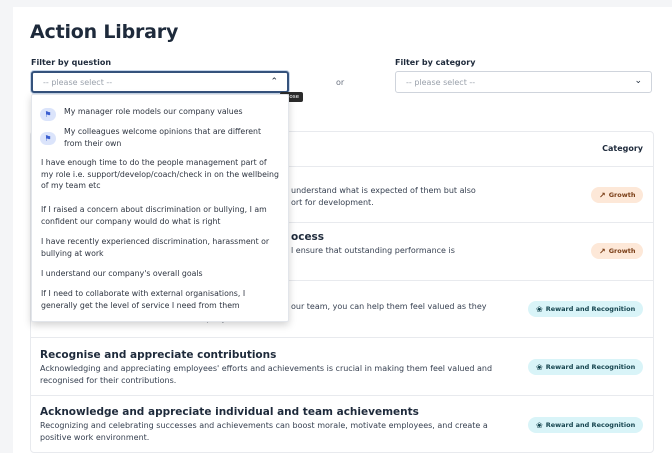  I want to click on action-description: l ensure that outstanding performance is, so click(373, 250).